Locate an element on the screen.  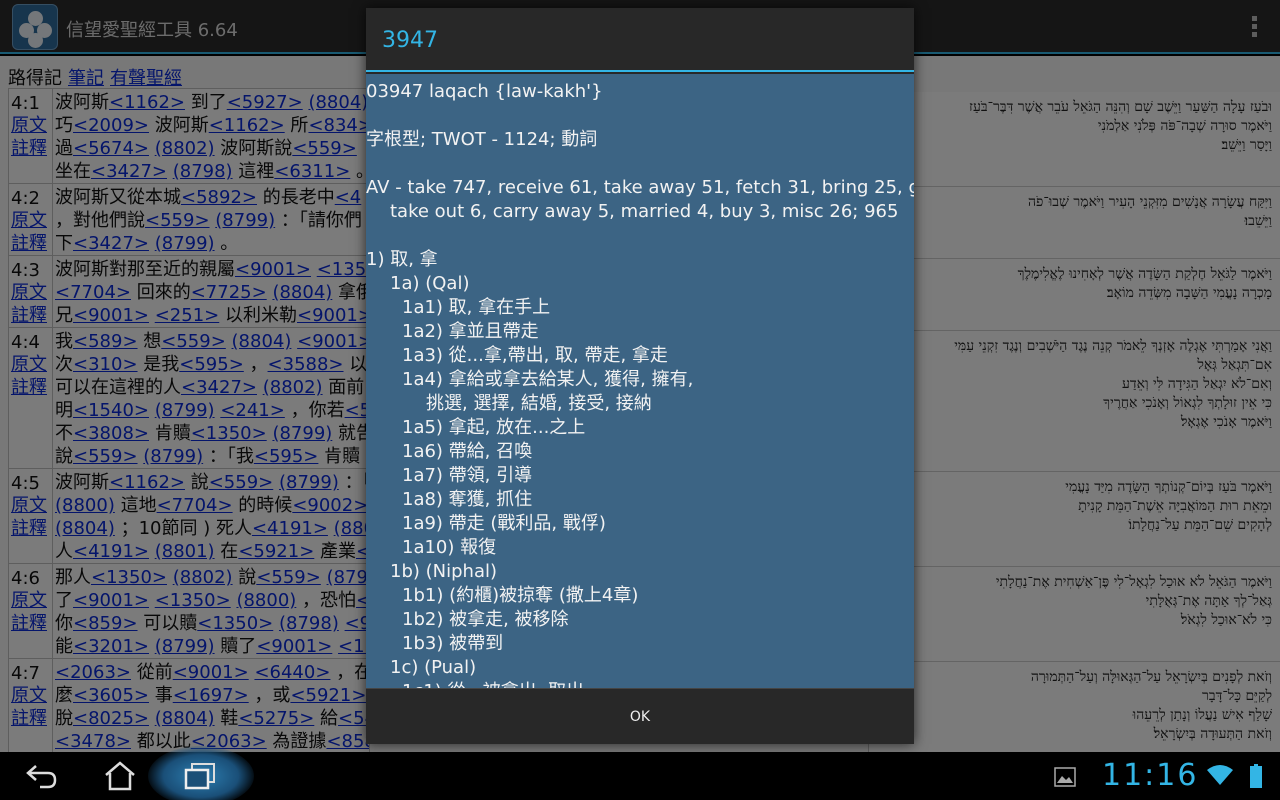
definition-line: 03947 laqach {law-kakh'} is located at coordinates (484, 91).